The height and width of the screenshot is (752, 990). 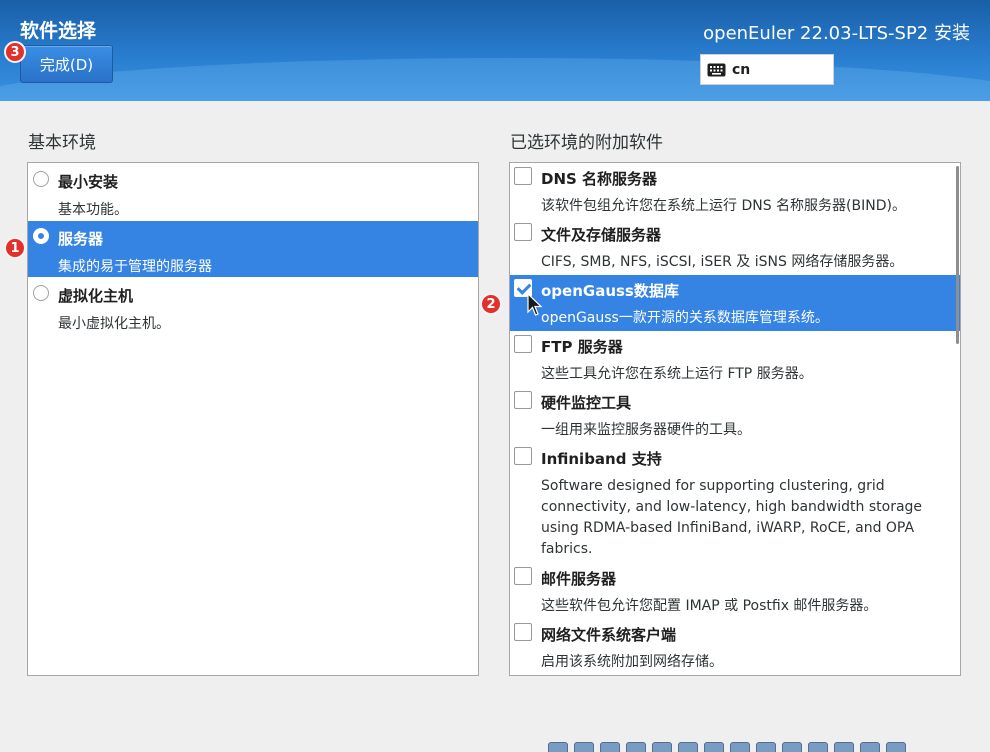 What do you see at coordinates (582, 347) in the screenshot?
I see `addon-item-title: FTP 服务器` at bounding box center [582, 347].